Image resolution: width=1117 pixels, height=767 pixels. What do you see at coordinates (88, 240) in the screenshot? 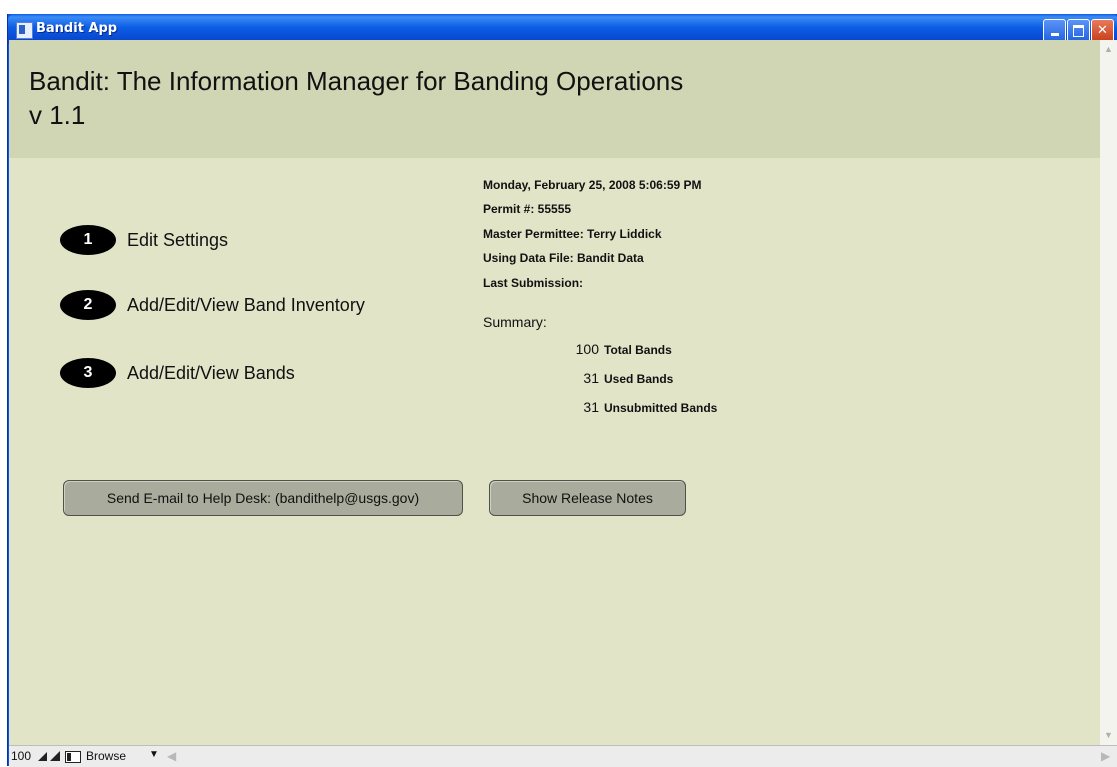
I see `step-number-badge: 1` at bounding box center [88, 240].